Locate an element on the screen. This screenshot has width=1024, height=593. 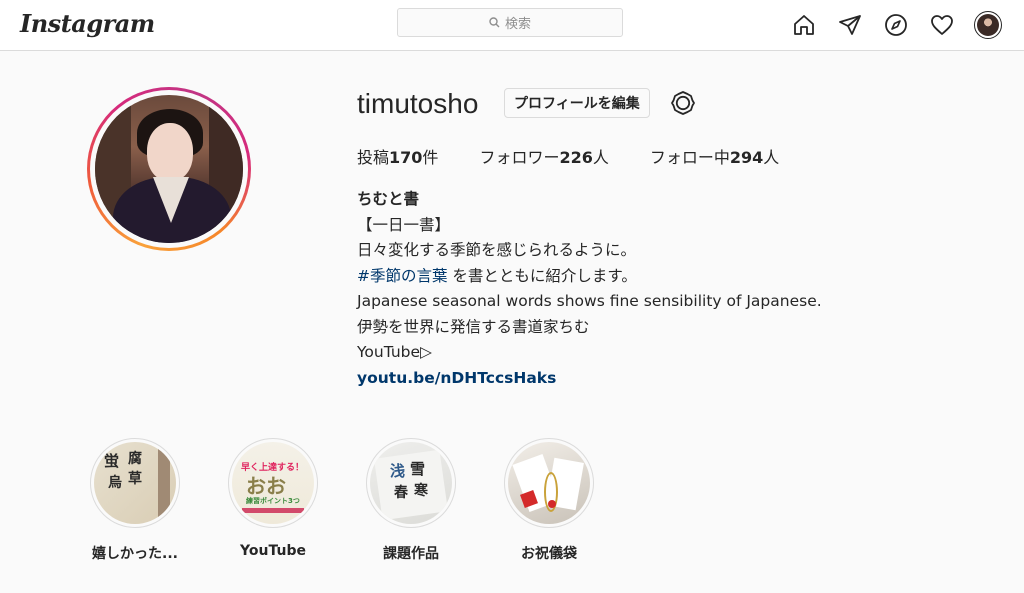
bio-line: YouTube▷ is located at coordinates (394, 352).